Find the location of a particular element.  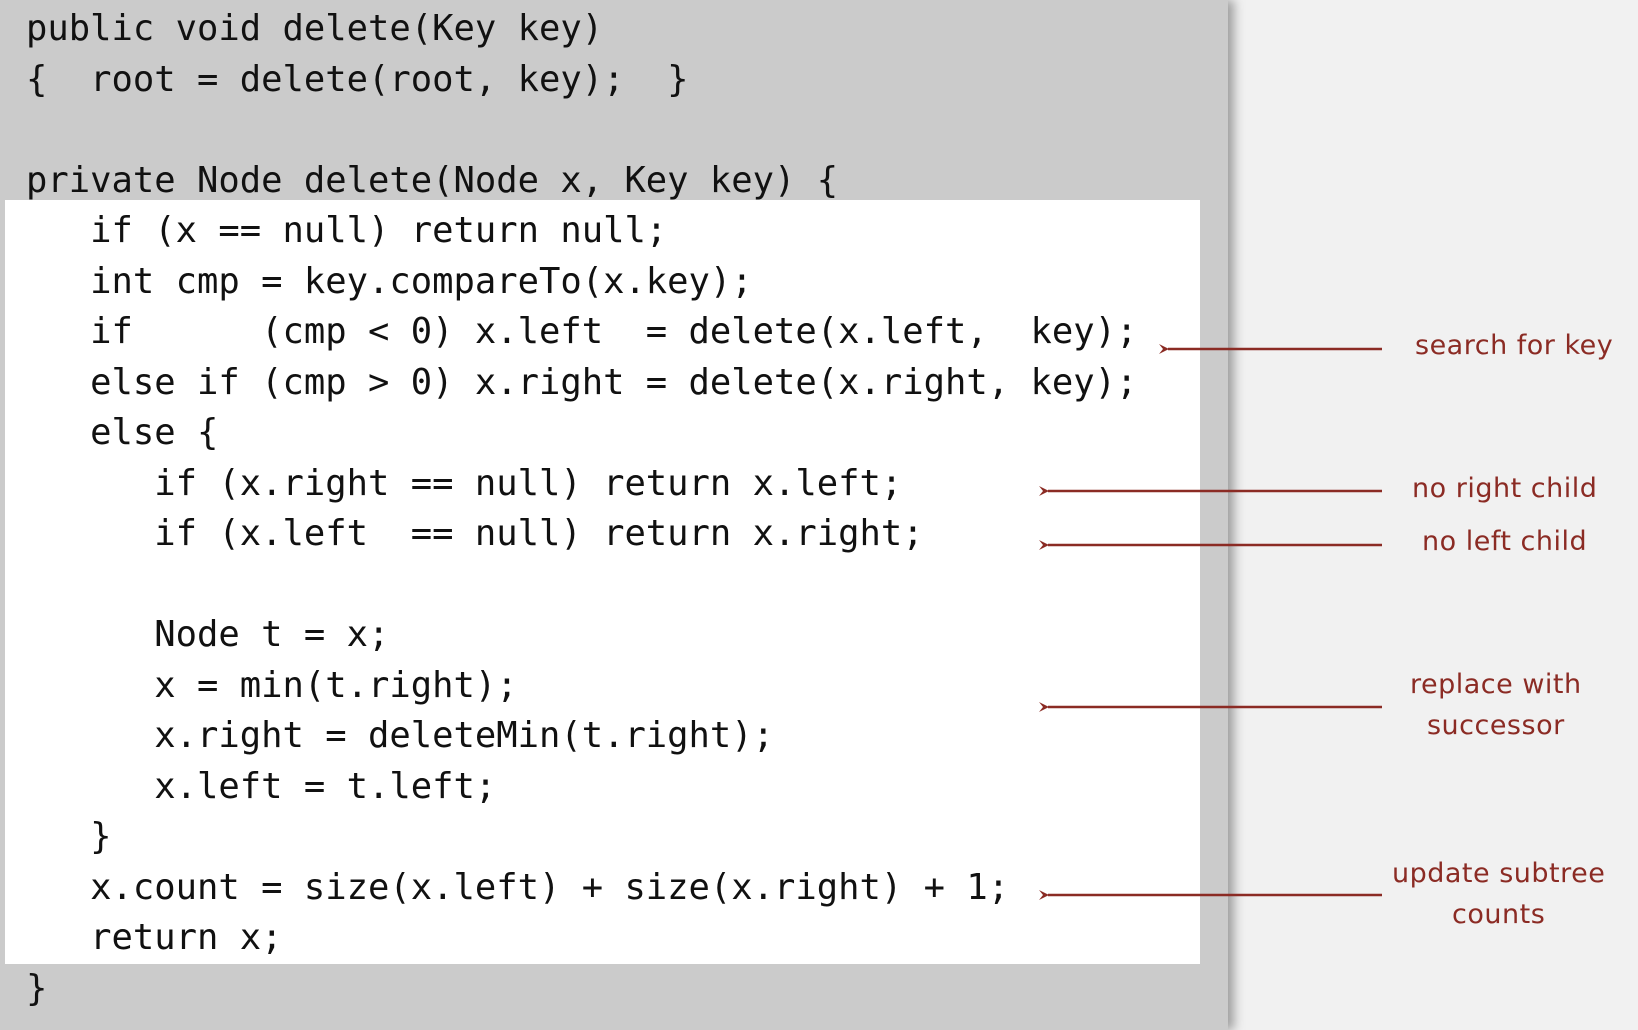

no-left-child-note: no left child is located at coordinates (1504, 541).